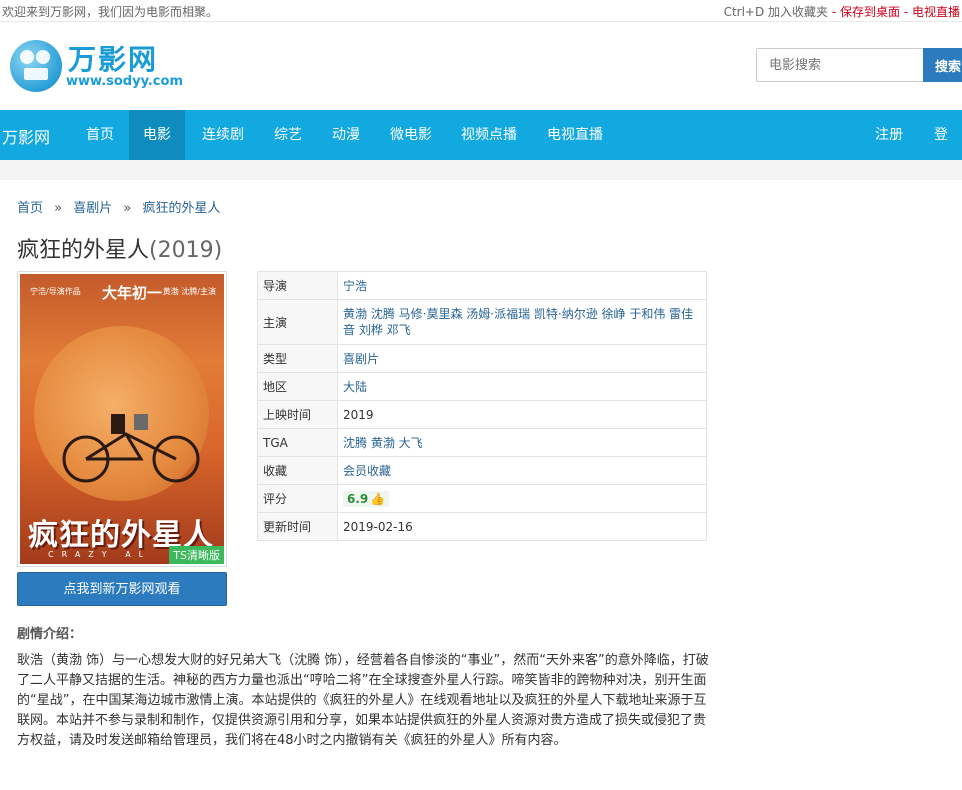 The width and height of the screenshot is (962, 790). Describe the element at coordinates (288, 135) in the screenshot. I see `nav-item-variety: 综艺` at that location.